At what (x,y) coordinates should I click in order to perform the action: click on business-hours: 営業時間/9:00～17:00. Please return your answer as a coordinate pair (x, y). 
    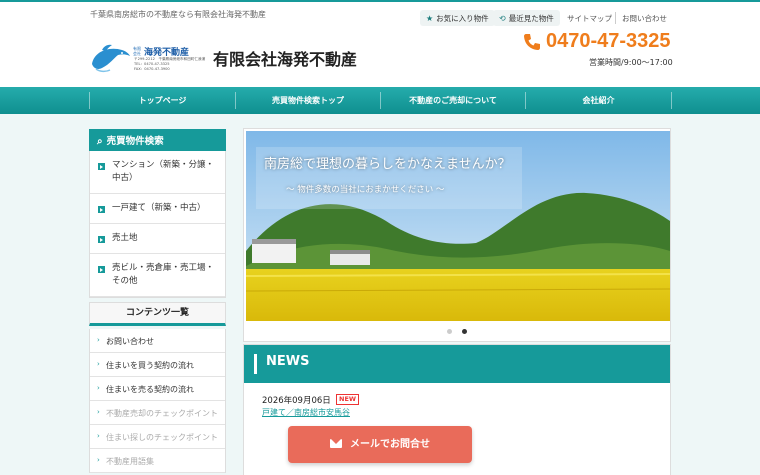
    Looking at the image, I should click on (631, 62).